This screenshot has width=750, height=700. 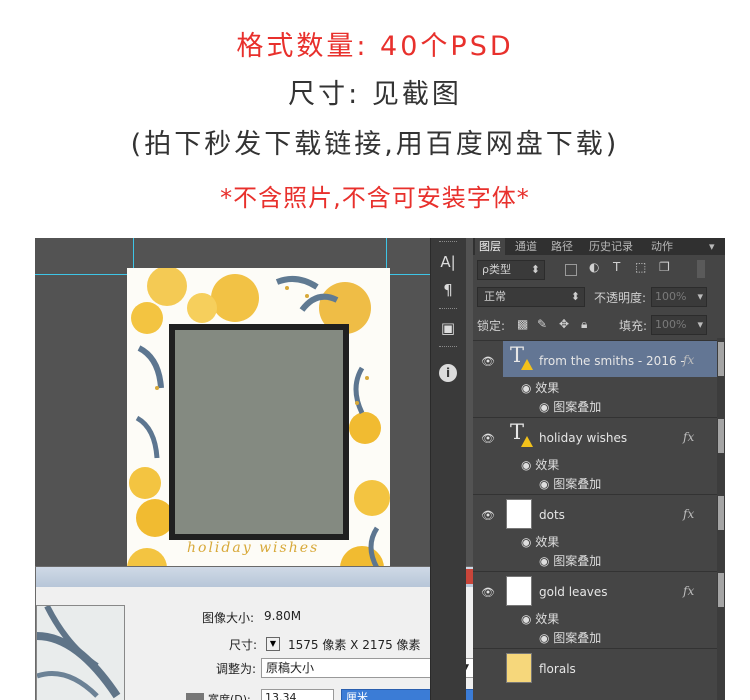 I want to click on width-input: 13.34, so click(x=297, y=694).